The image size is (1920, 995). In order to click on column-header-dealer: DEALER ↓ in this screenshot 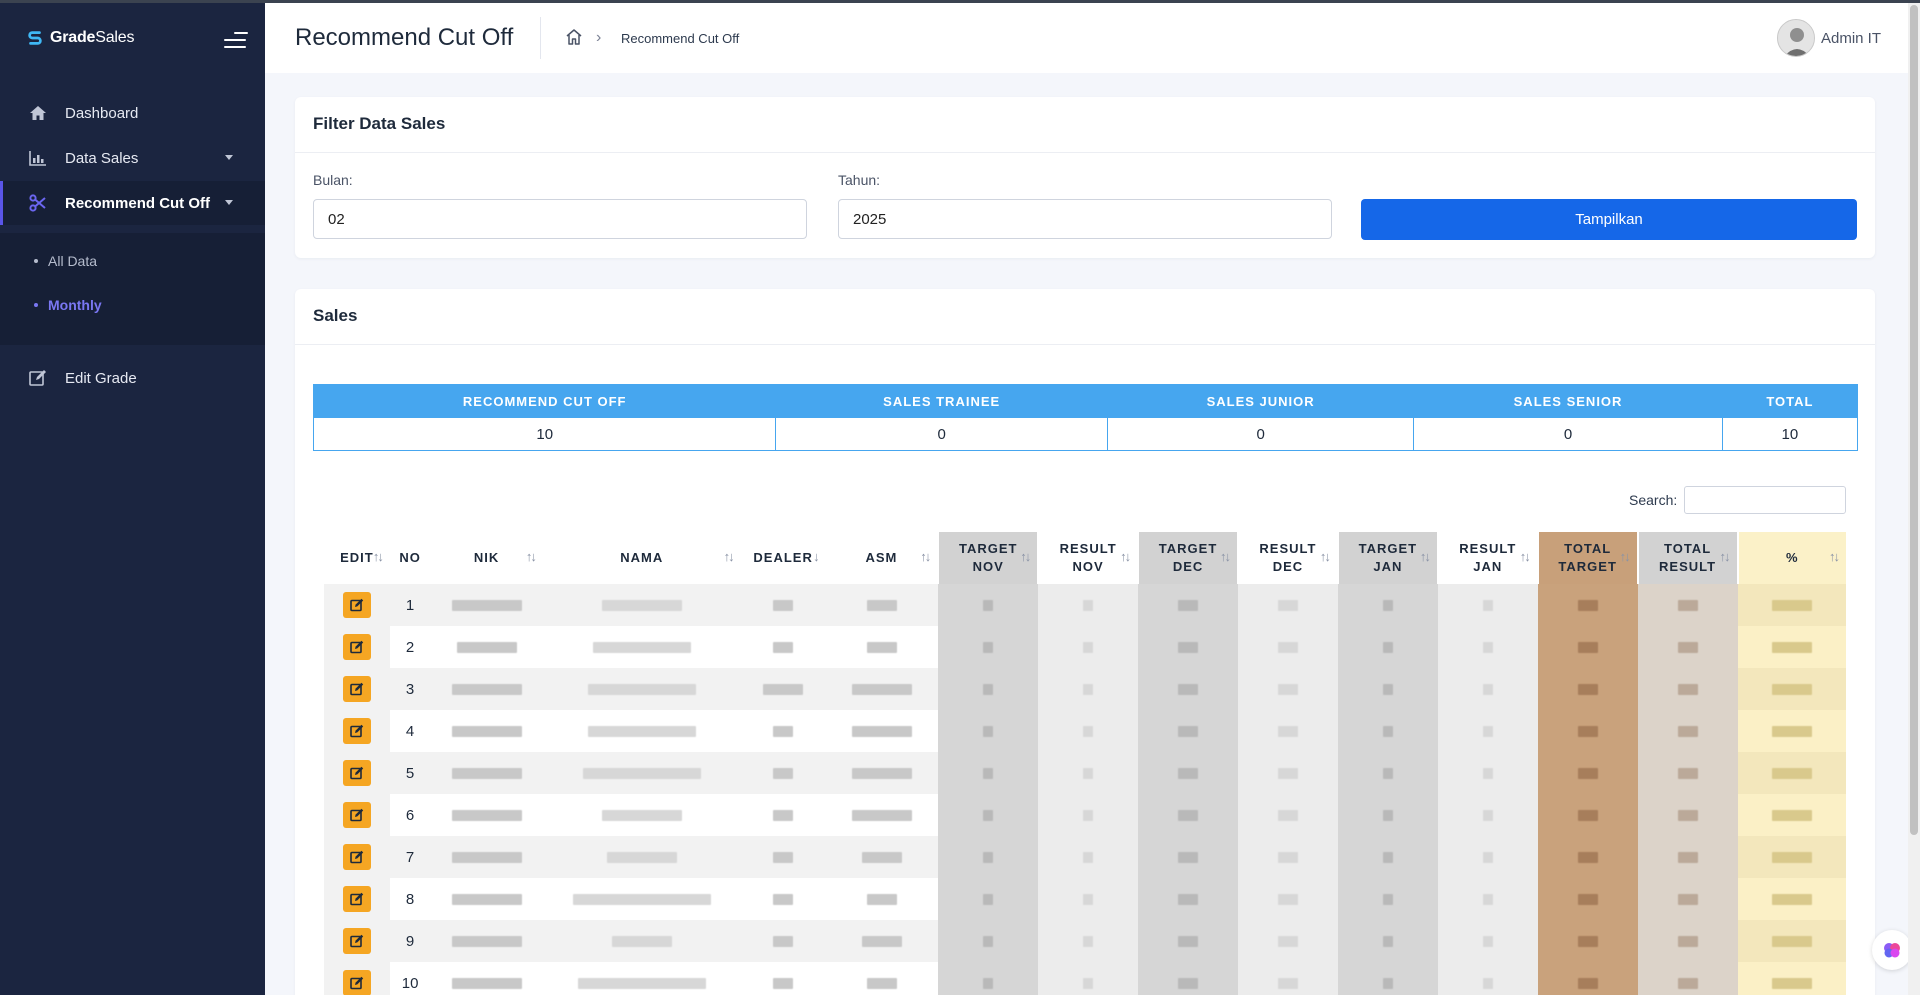, I will do `click(783, 558)`.